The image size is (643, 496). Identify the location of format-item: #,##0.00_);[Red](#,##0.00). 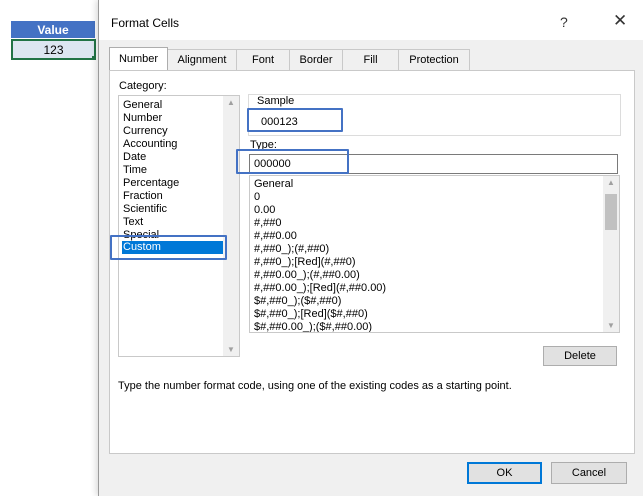
(320, 288).